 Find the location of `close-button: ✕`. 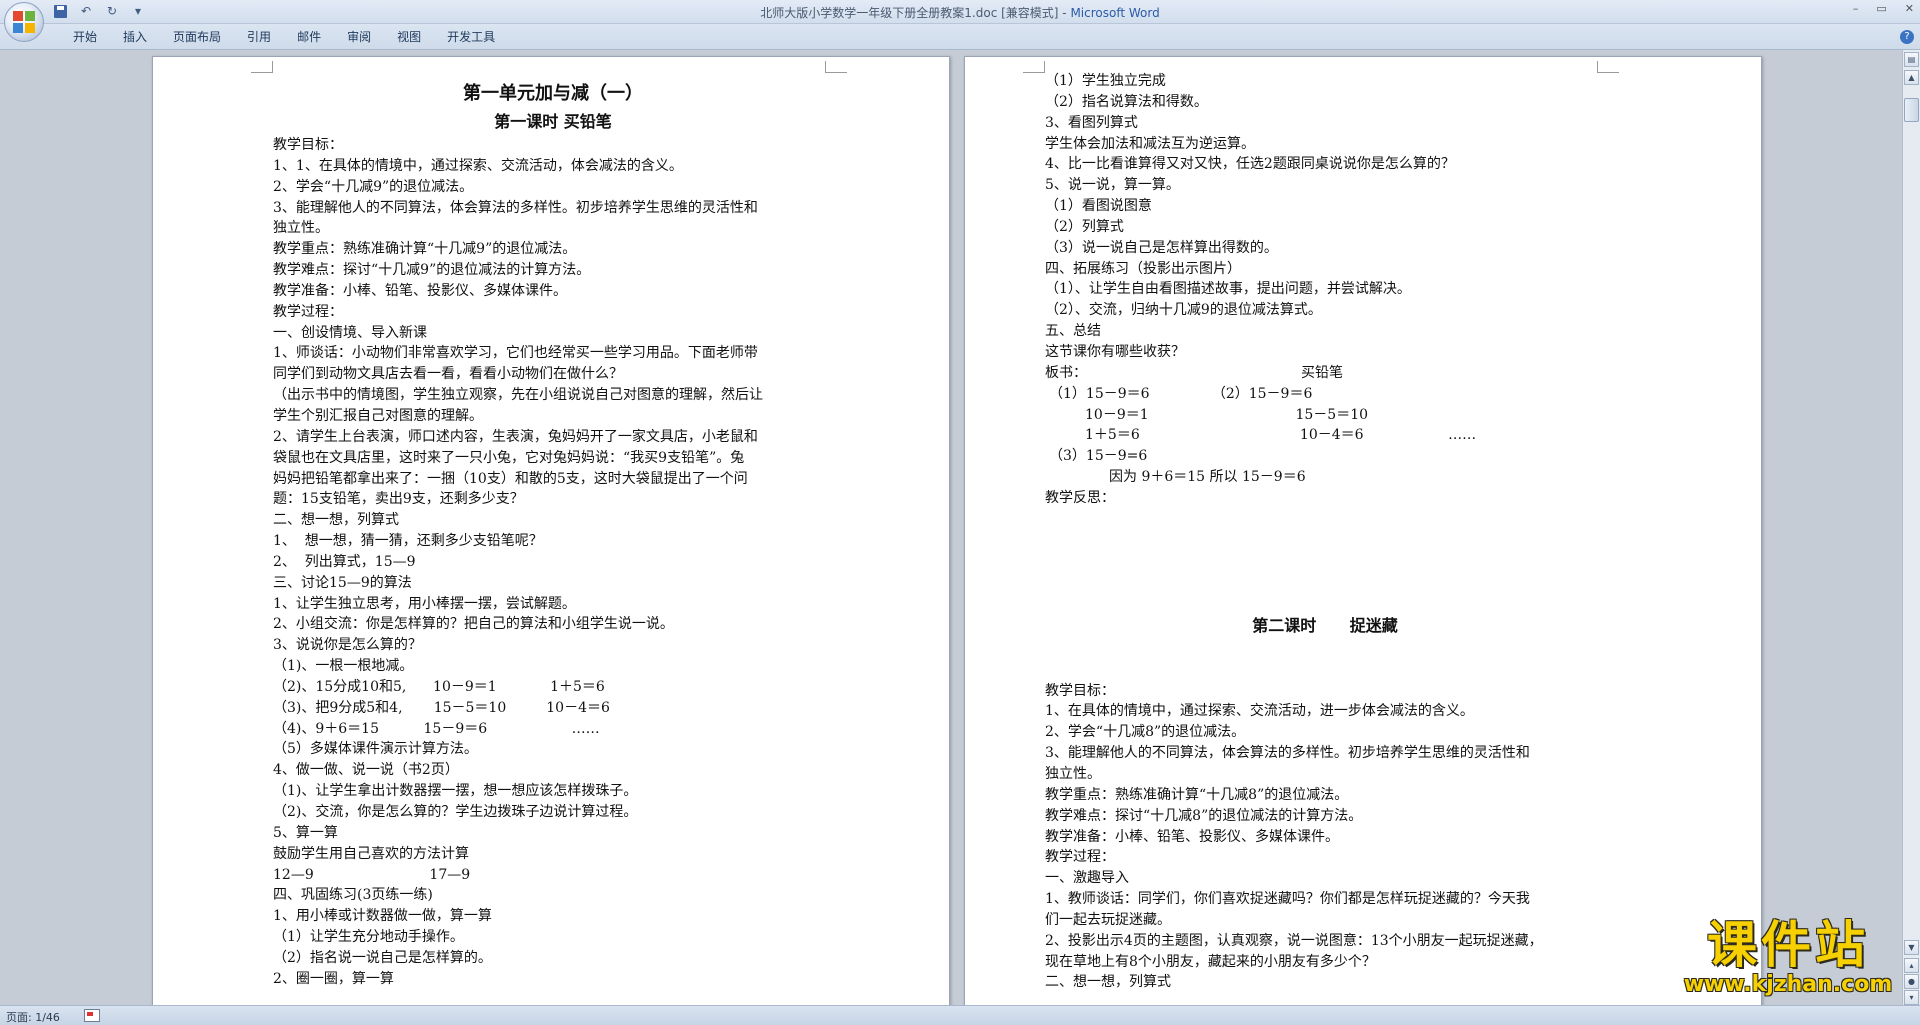

close-button: ✕ is located at coordinates (1909, 8).